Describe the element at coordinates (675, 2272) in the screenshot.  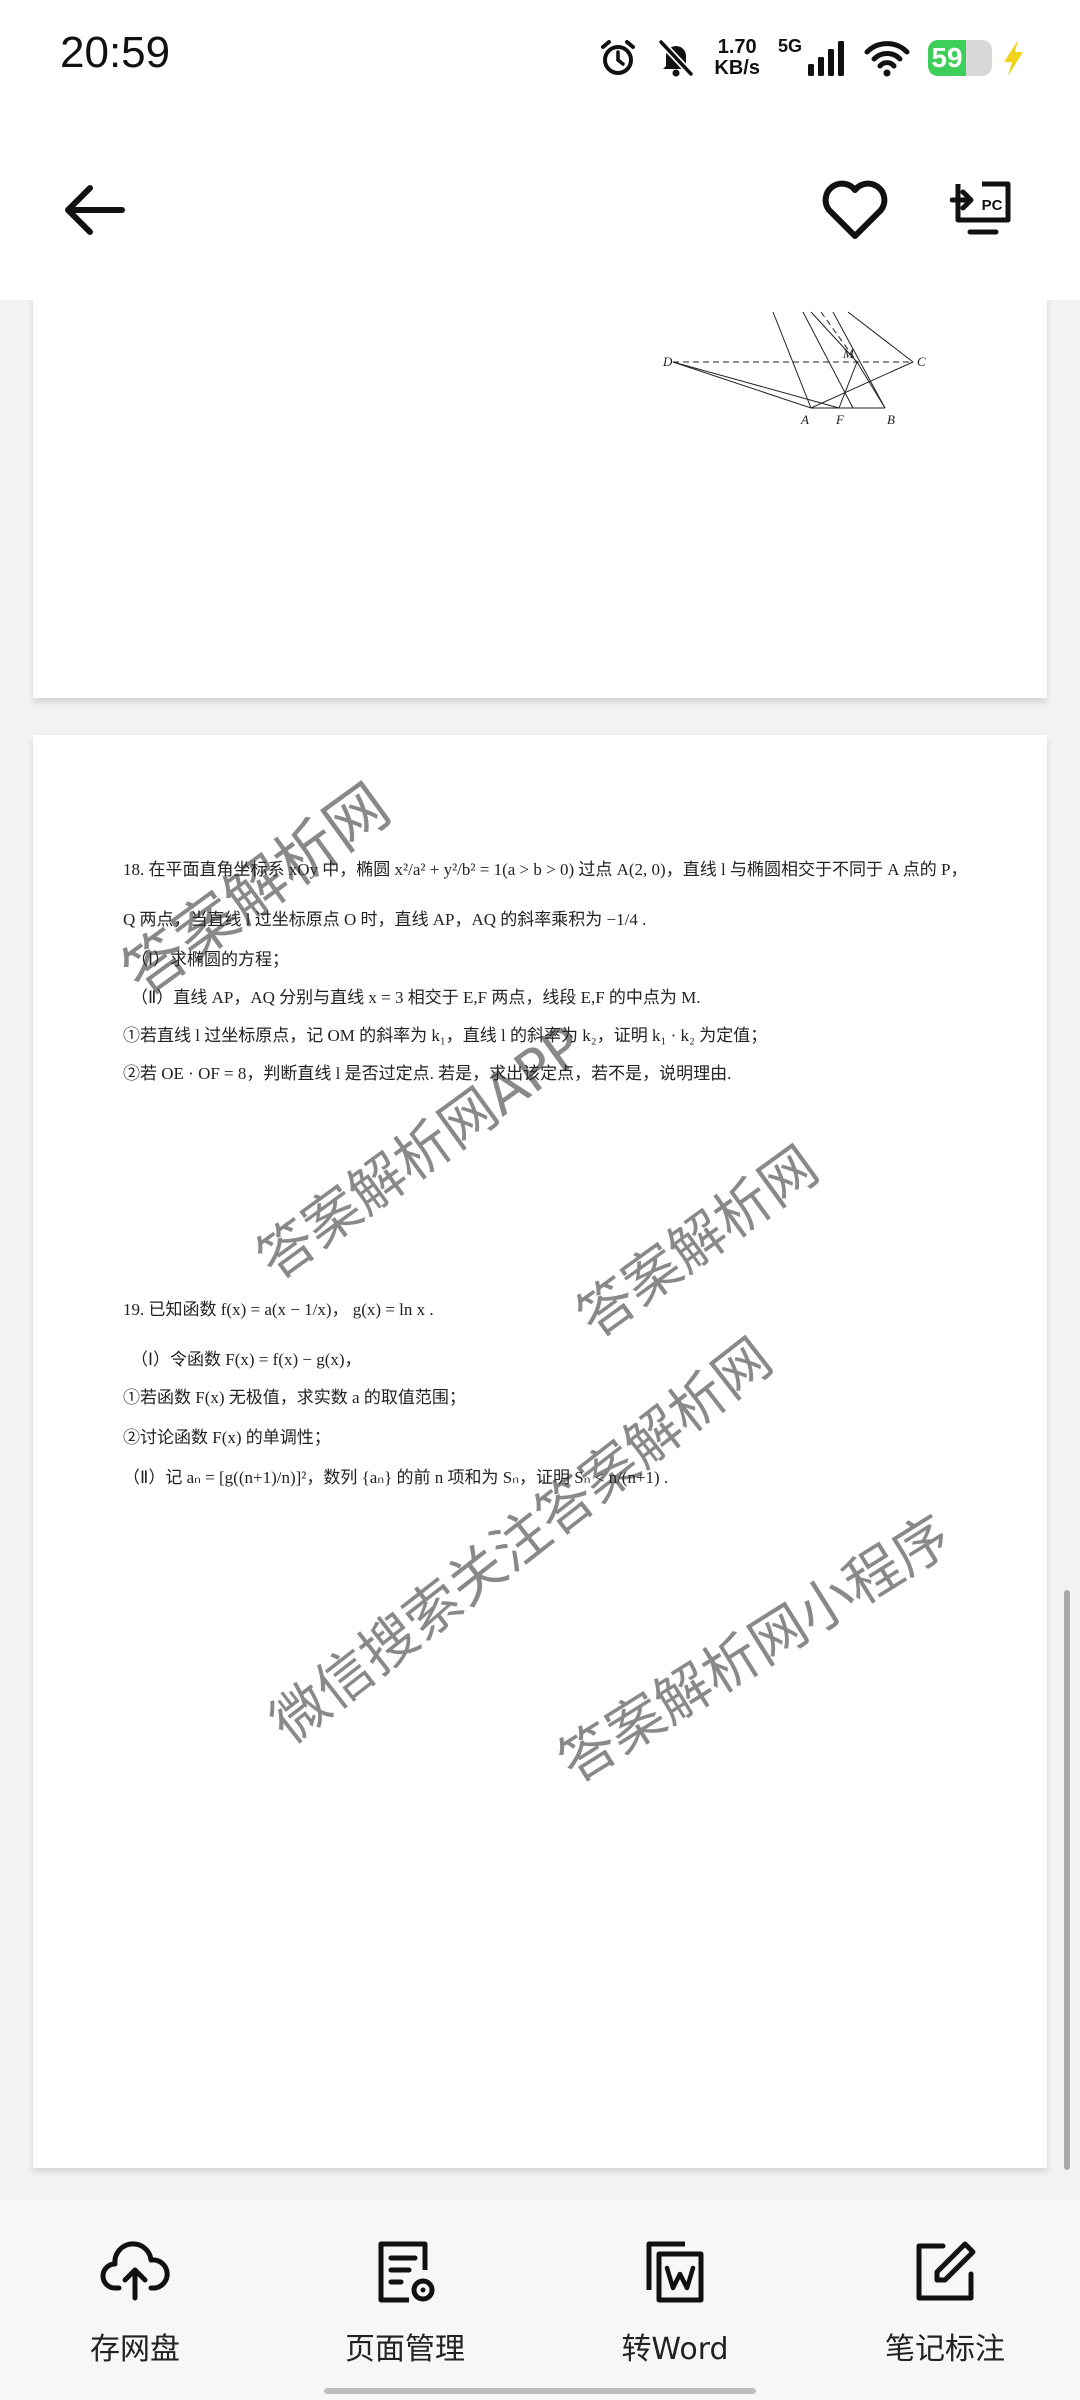
I see `word-convert-icon` at that location.